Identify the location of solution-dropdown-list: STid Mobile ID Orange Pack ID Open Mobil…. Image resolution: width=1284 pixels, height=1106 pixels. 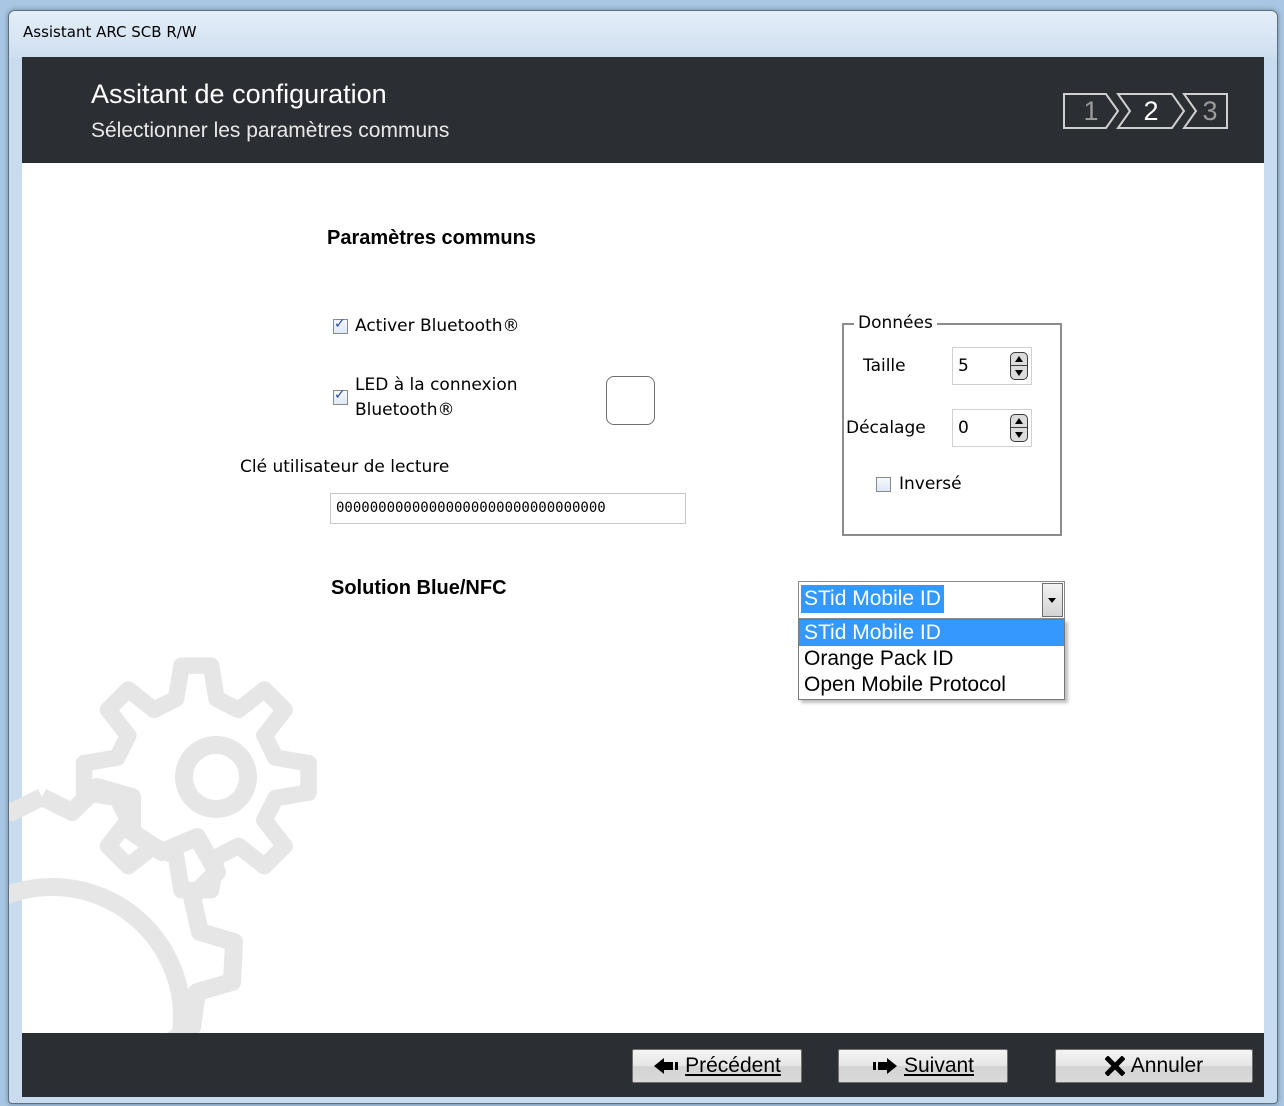
(931, 659).